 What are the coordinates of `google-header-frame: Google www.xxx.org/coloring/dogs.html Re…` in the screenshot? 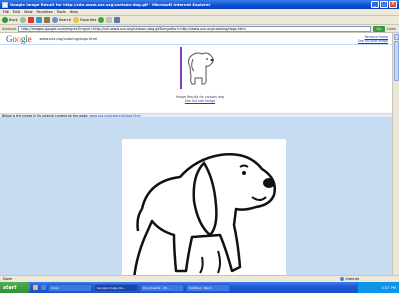 It's located at (196, 39).